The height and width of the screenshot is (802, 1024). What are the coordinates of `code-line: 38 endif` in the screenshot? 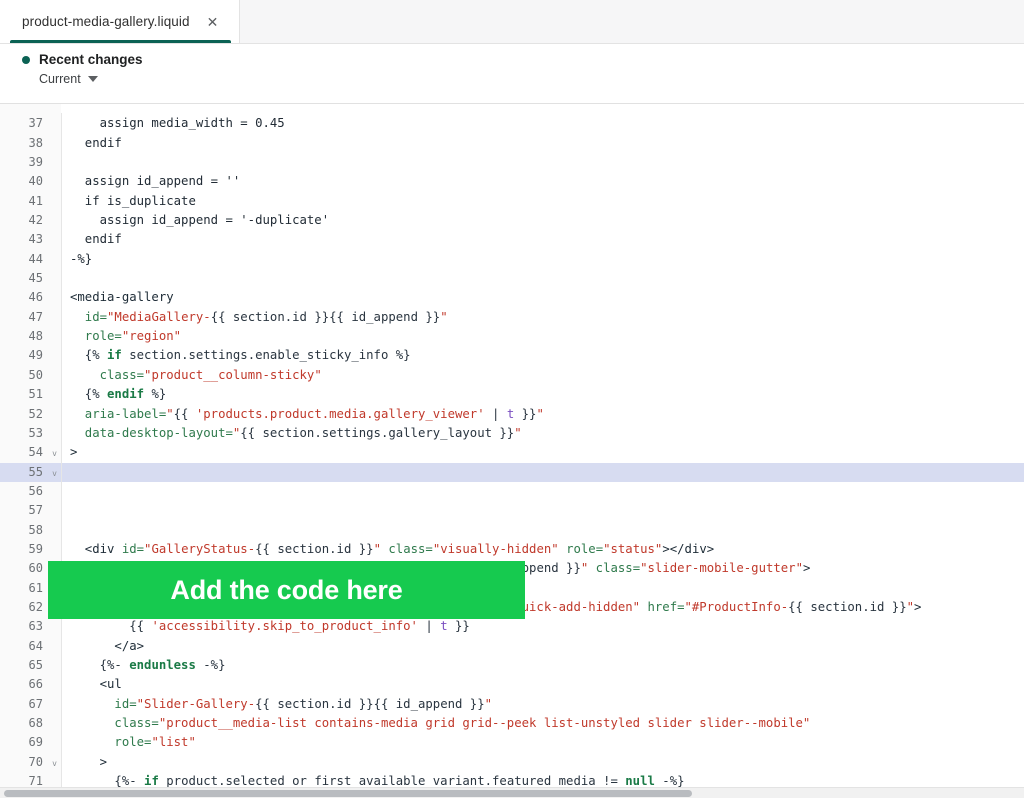 It's located at (512, 143).